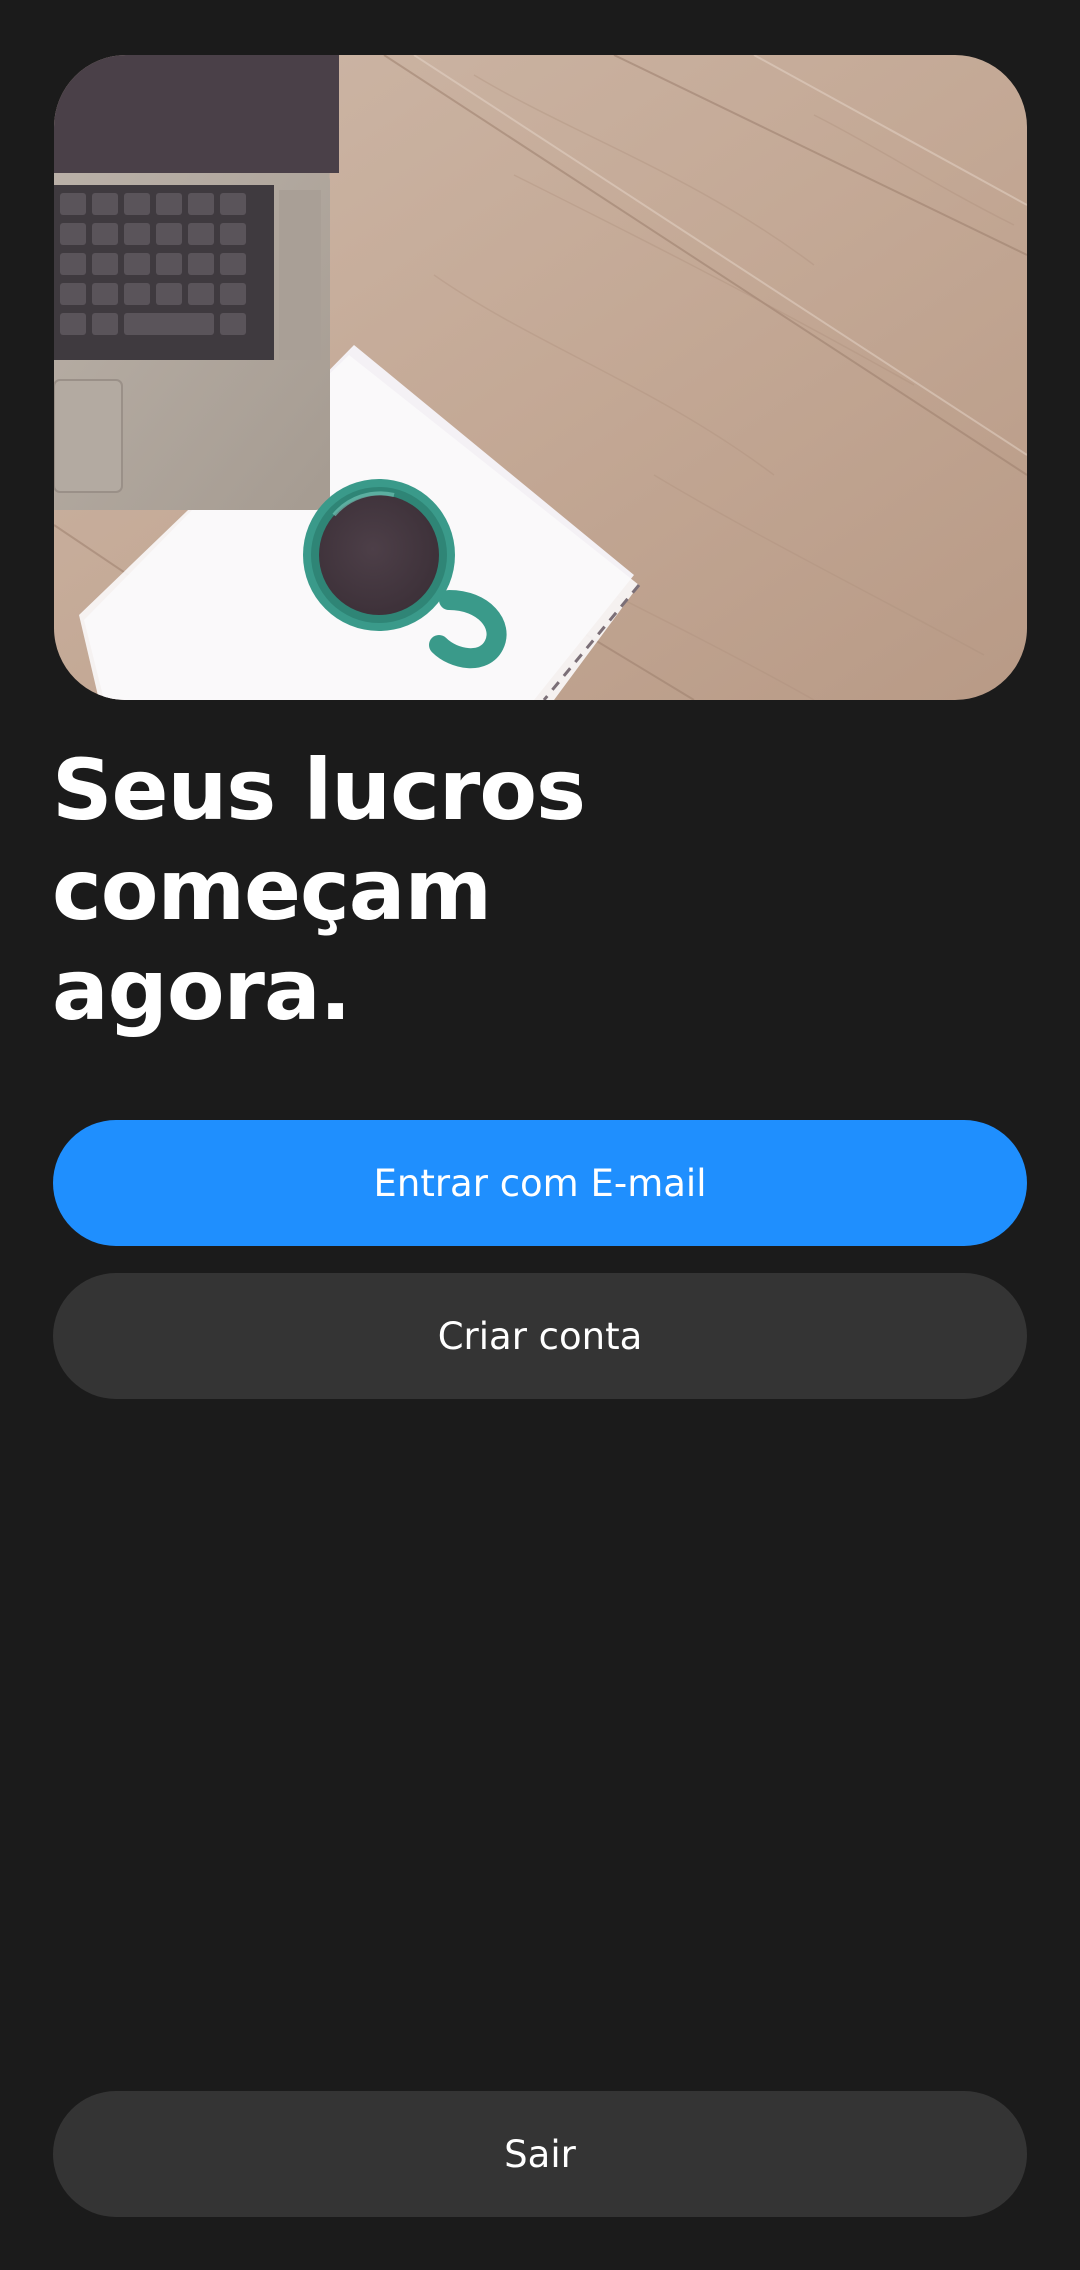 This screenshot has width=1080, height=2270. I want to click on exit-button-label: Sair, so click(540, 2154).